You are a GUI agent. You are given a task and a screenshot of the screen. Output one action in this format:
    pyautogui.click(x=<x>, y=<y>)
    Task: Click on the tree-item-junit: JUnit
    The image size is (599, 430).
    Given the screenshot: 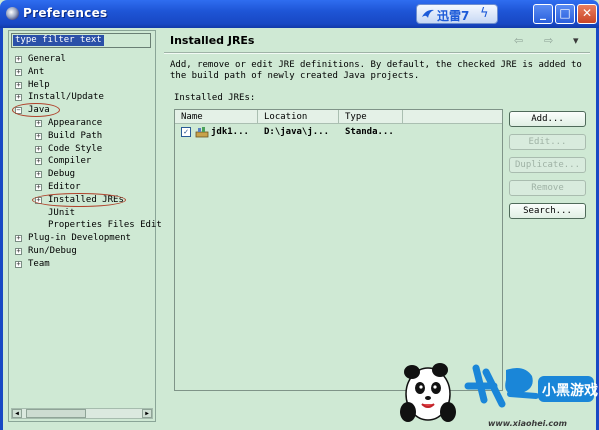 What is the action you would take?
    pyautogui.click(x=82, y=213)
    